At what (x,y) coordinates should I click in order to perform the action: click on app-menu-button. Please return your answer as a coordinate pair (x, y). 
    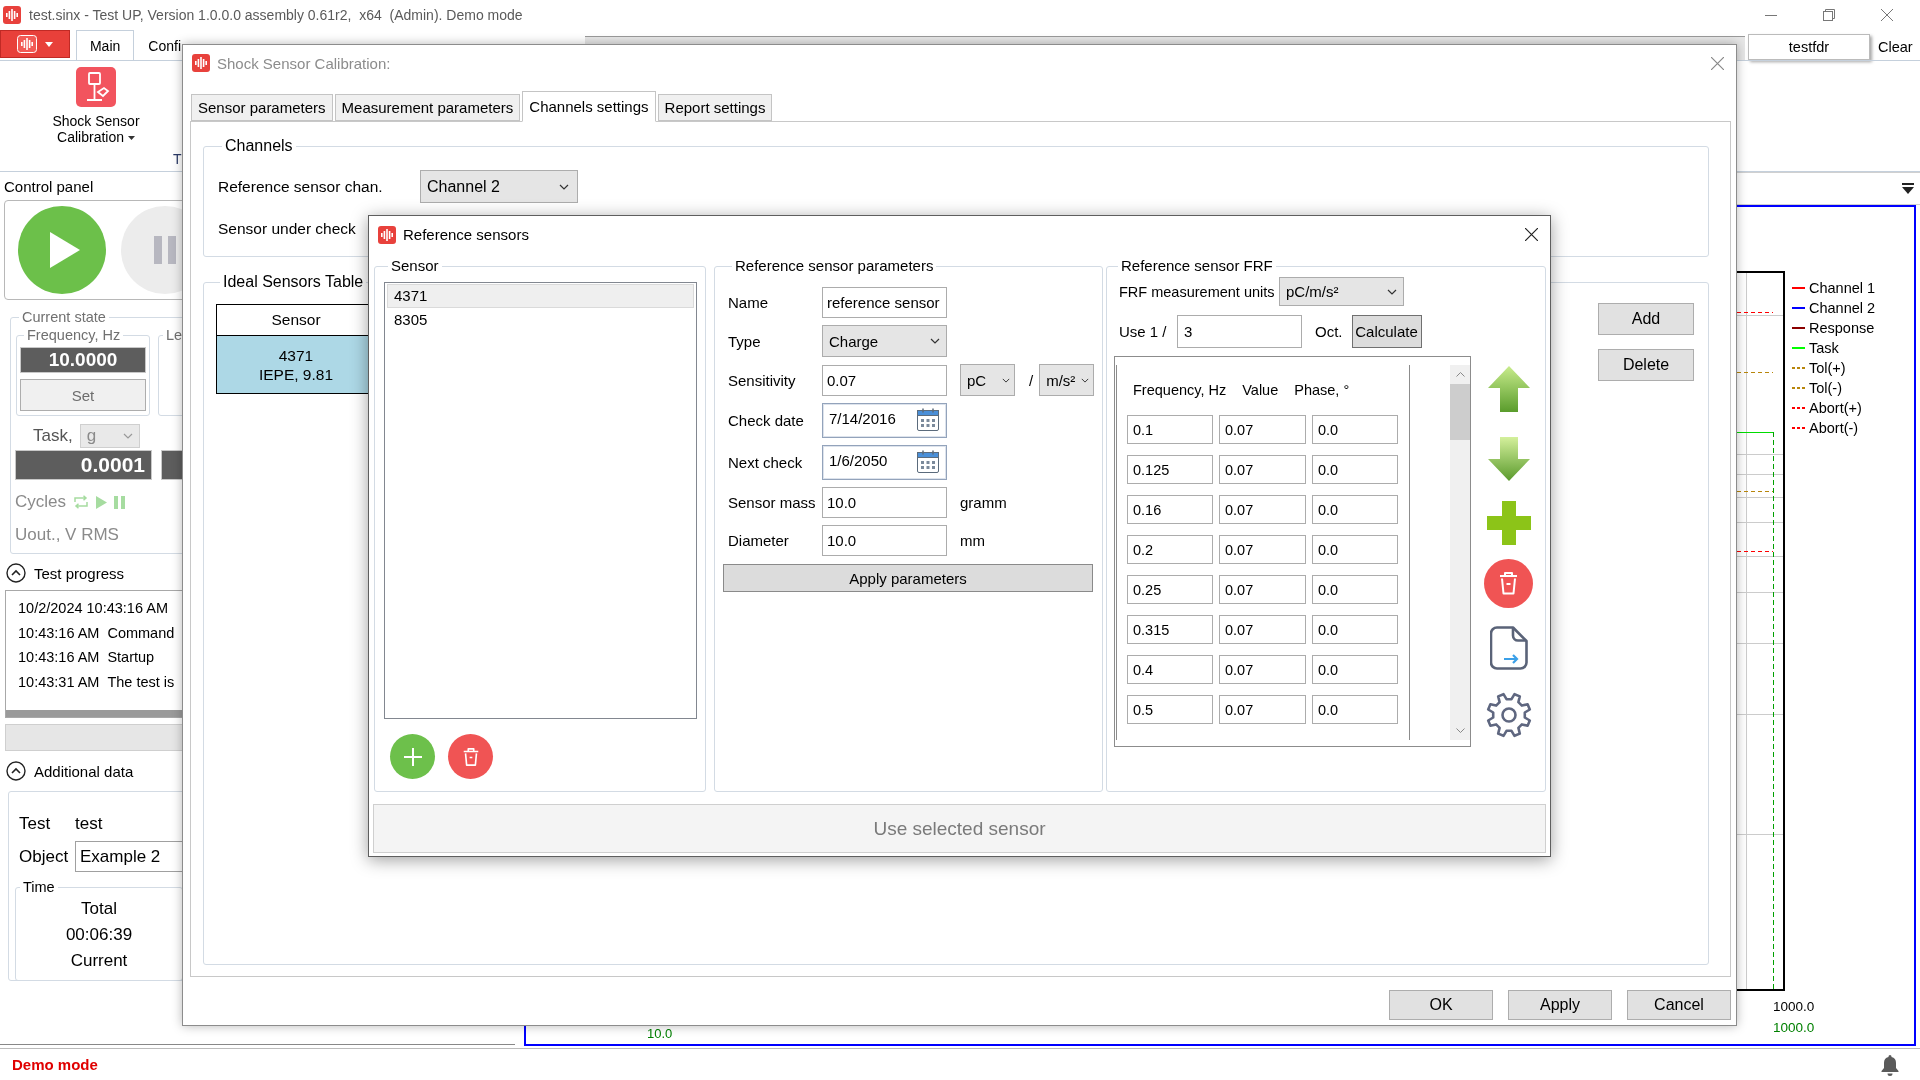
    Looking at the image, I should click on (35, 44).